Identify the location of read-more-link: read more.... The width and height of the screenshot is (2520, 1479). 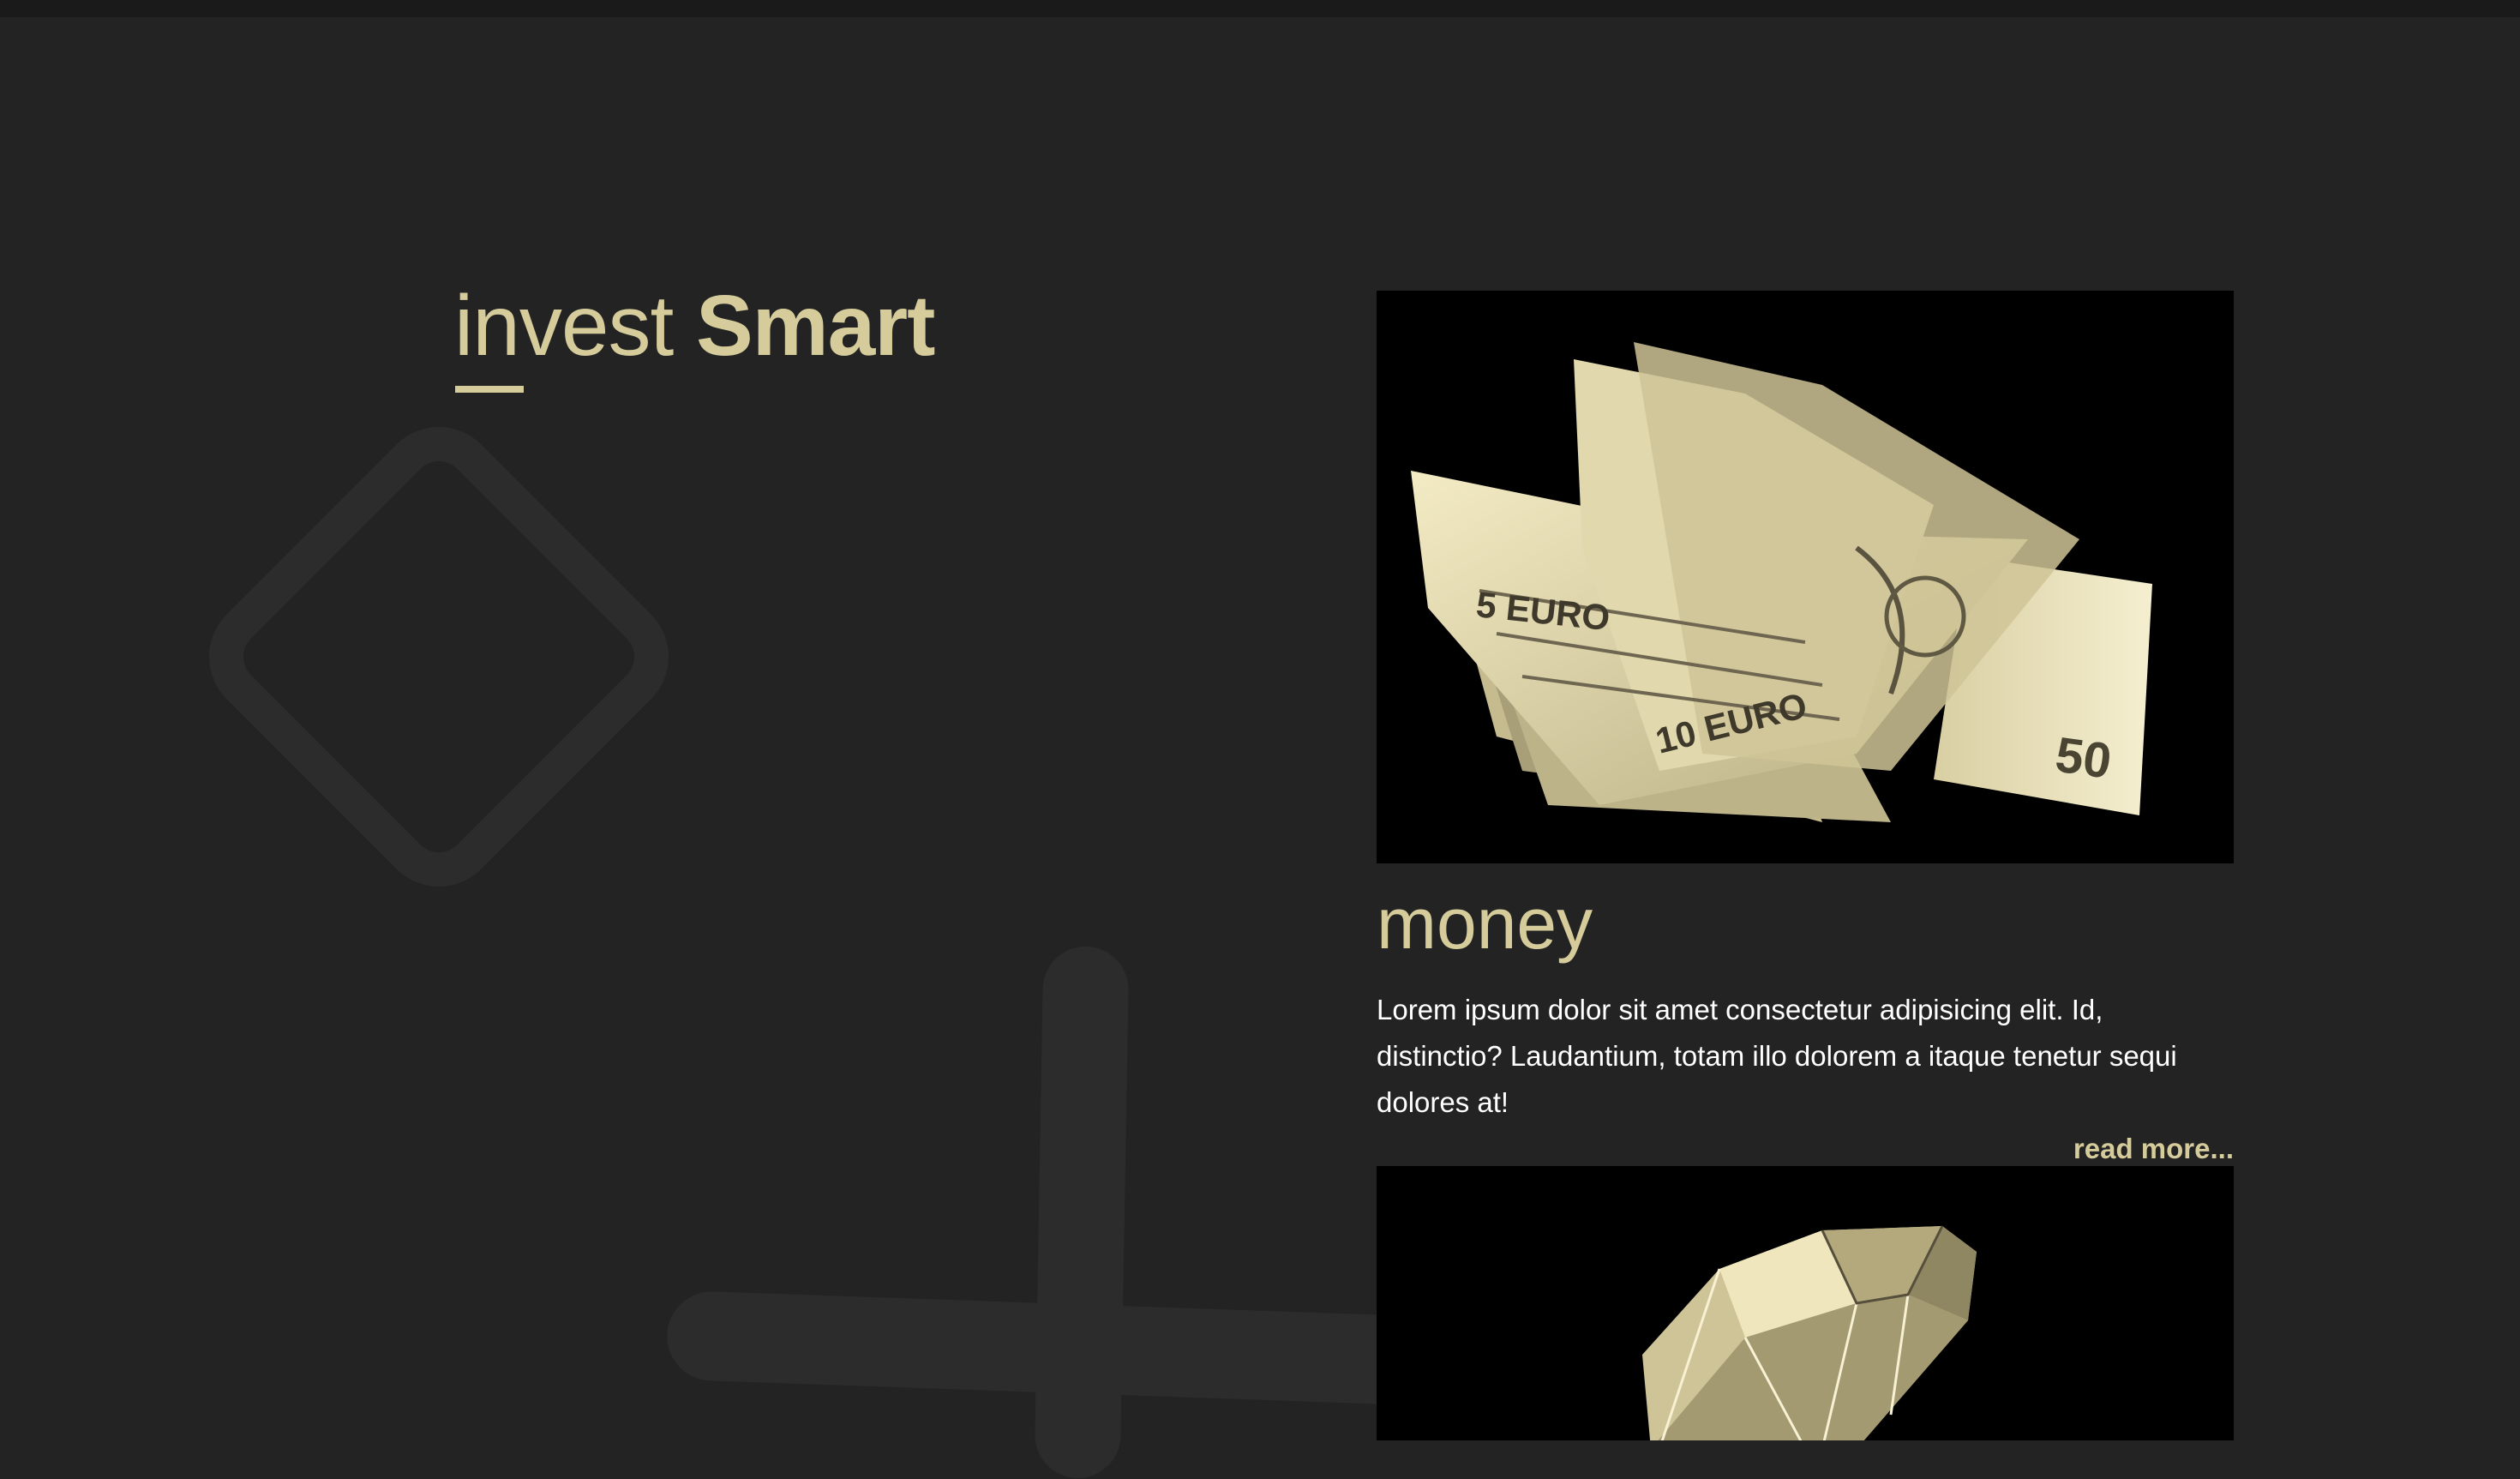
(1806, 1149).